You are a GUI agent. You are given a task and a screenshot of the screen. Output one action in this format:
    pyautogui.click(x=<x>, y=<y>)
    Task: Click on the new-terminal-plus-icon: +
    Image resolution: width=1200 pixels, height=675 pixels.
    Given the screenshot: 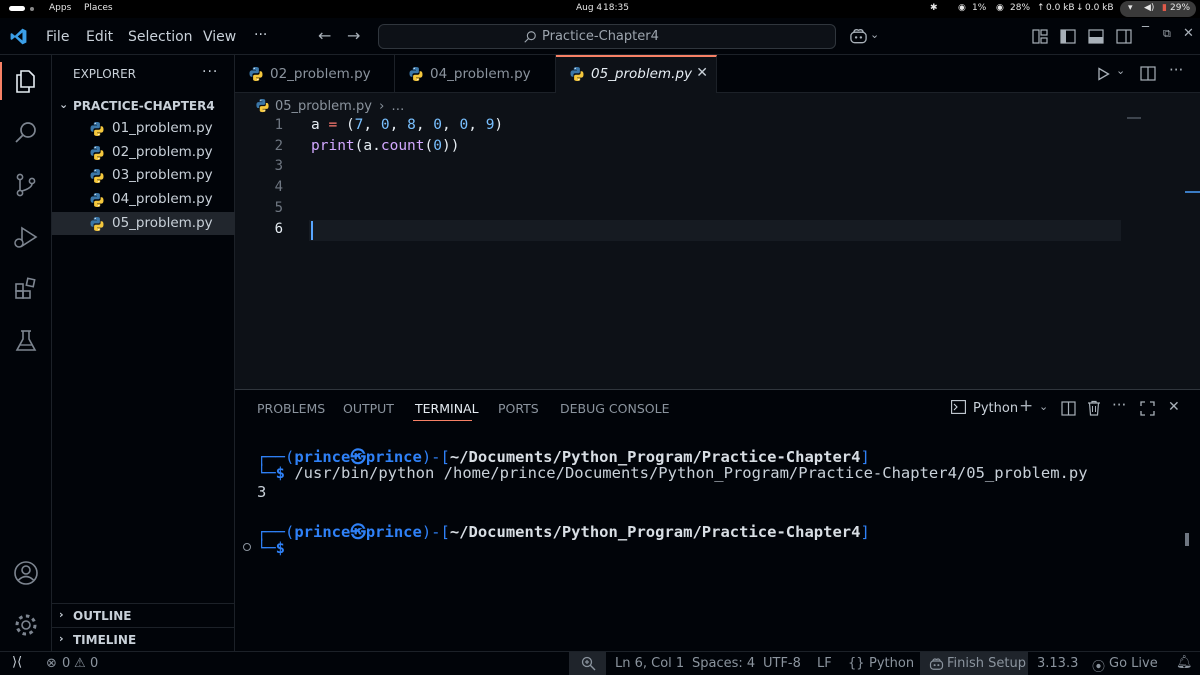 What is the action you would take?
    pyautogui.click(x=1026, y=406)
    